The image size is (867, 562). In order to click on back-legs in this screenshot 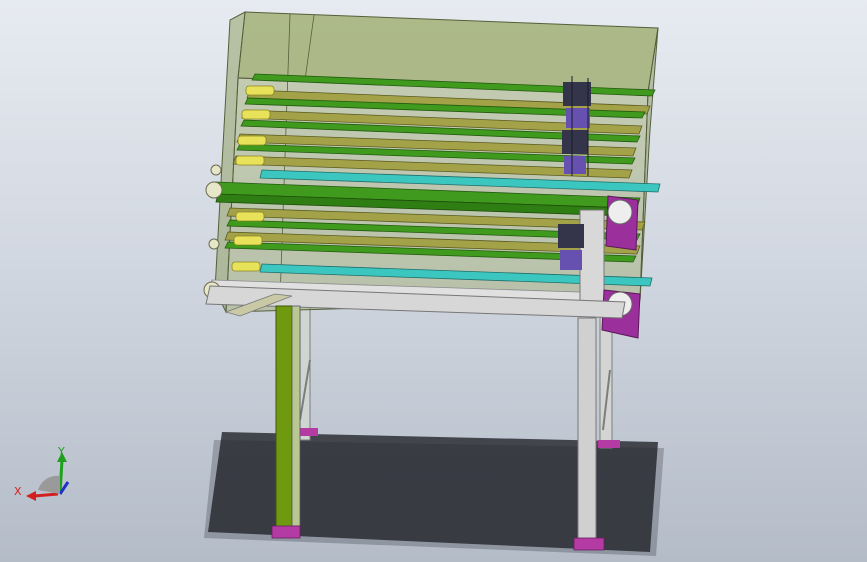, I will do `click(459, 374)`.